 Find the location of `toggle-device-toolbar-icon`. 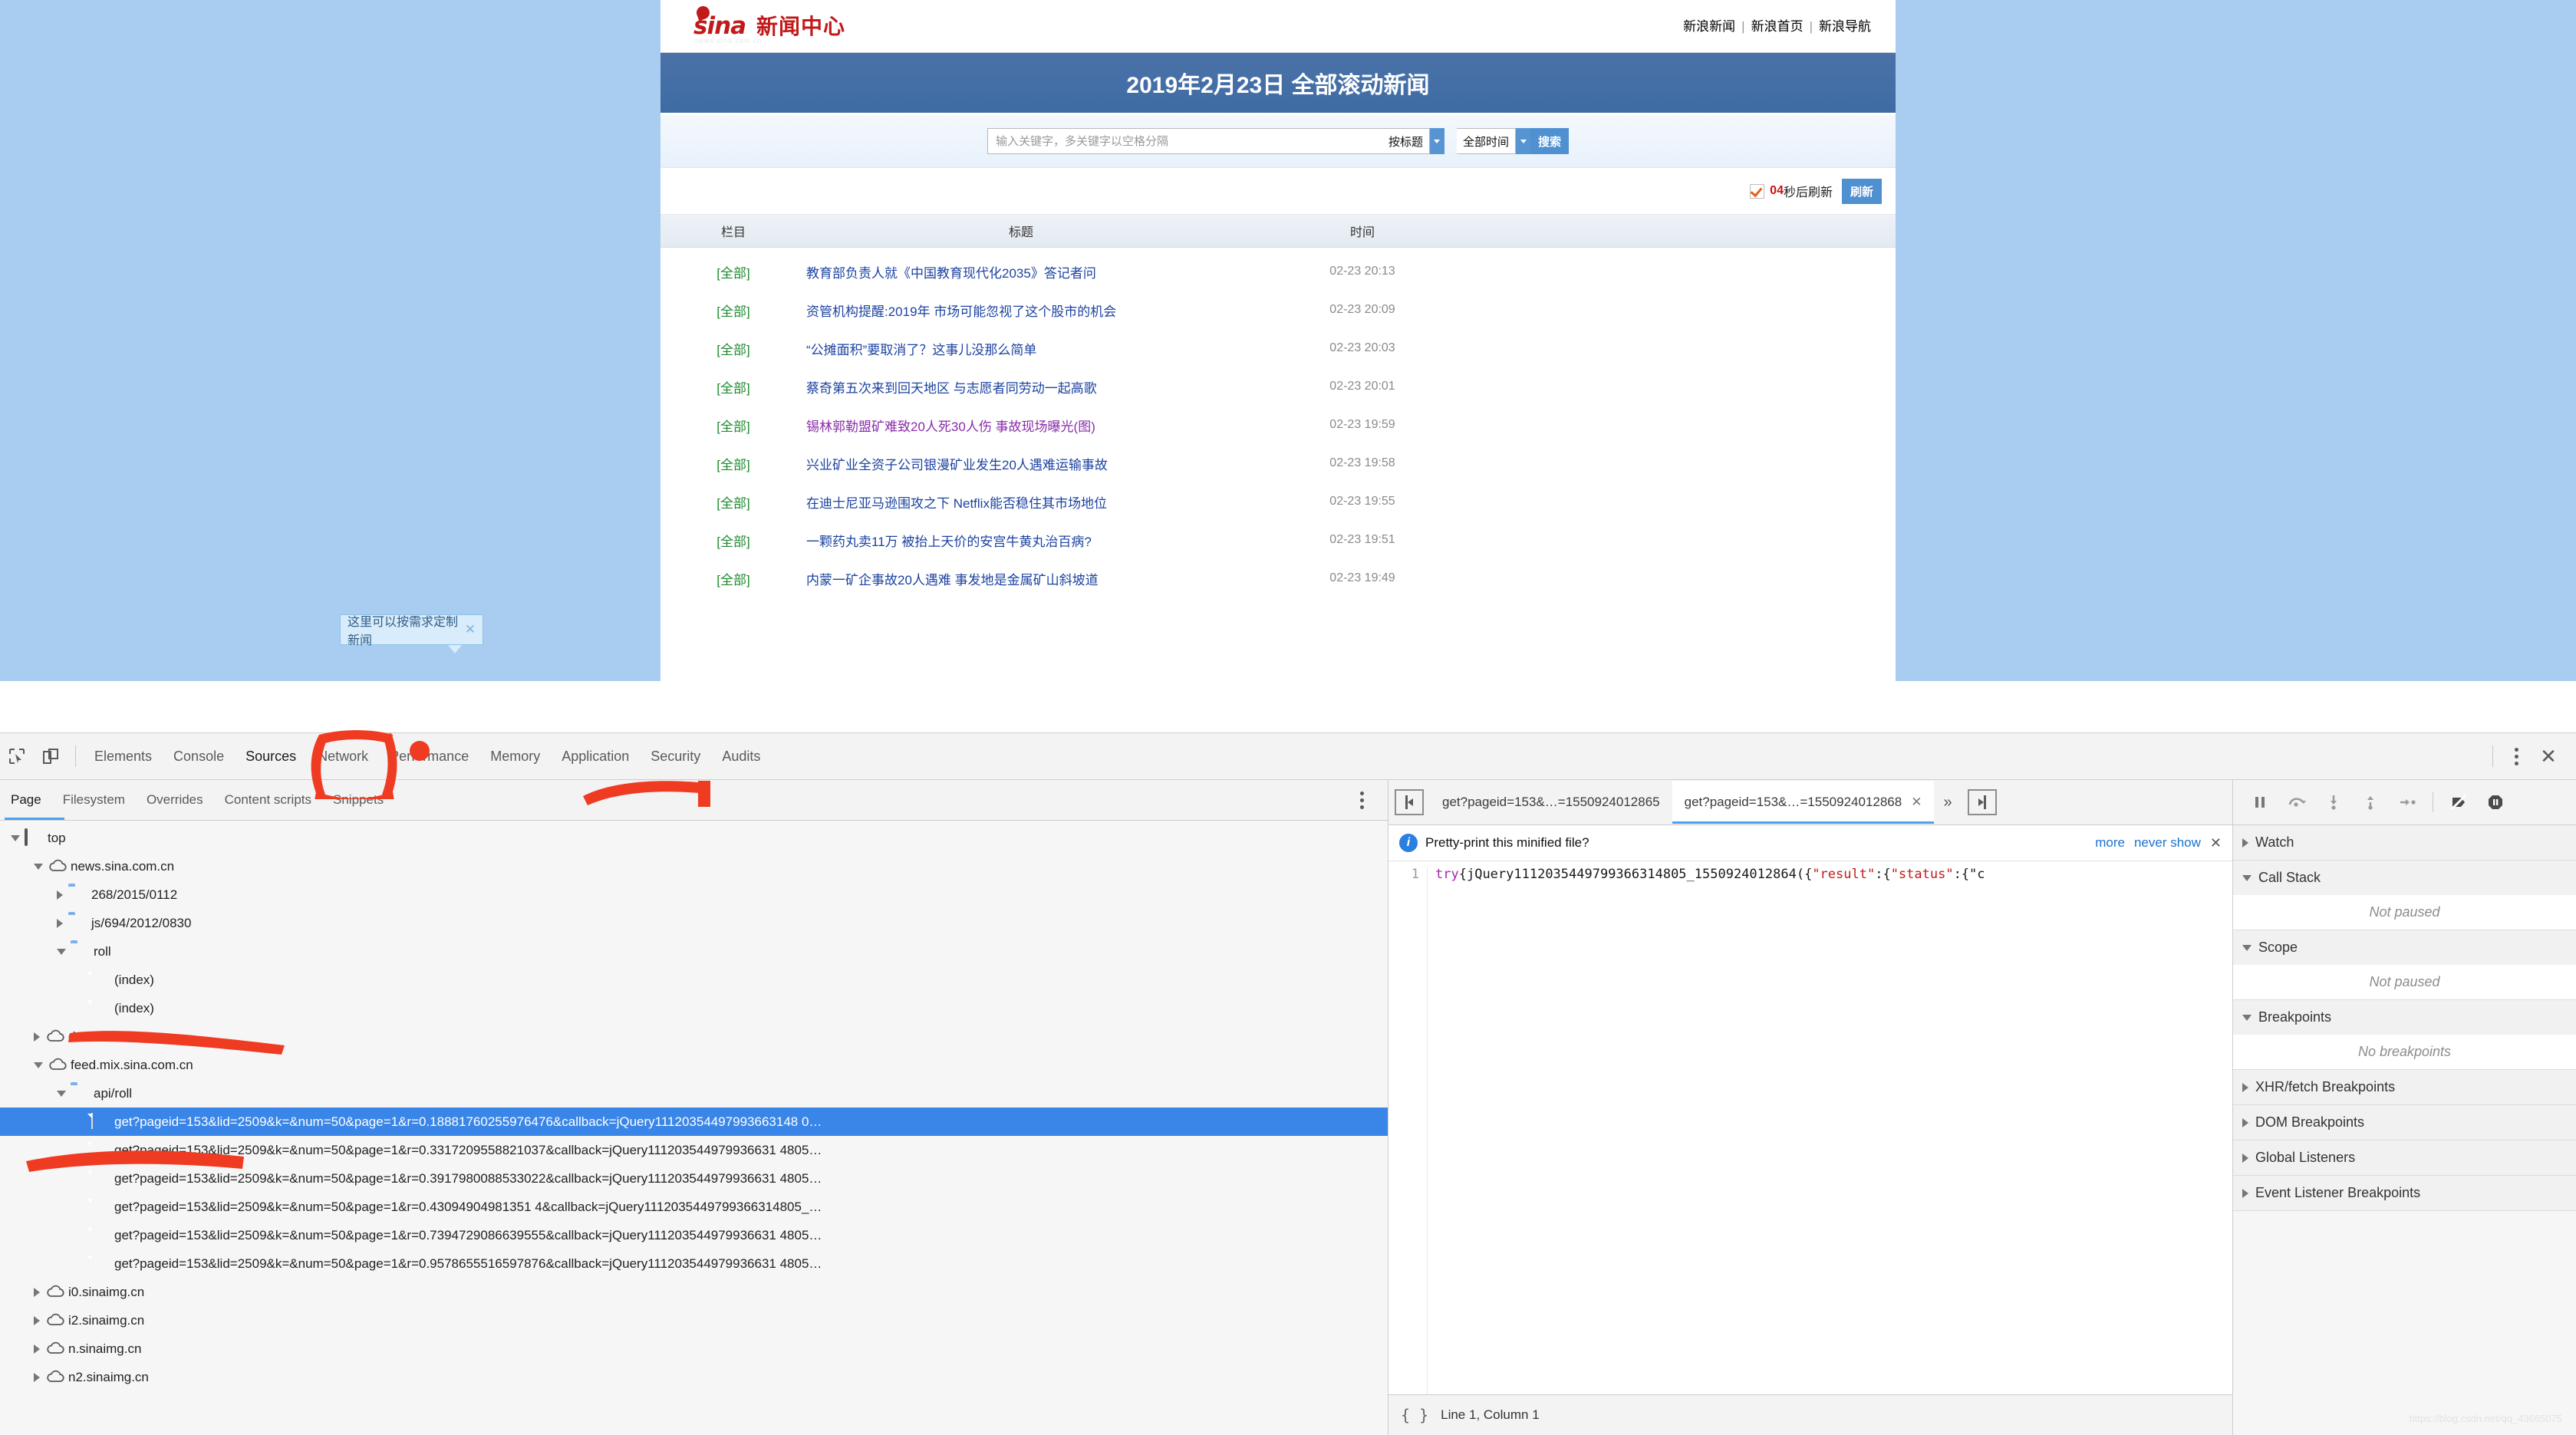

toggle-device-toolbar-icon is located at coordinates (51, 756).